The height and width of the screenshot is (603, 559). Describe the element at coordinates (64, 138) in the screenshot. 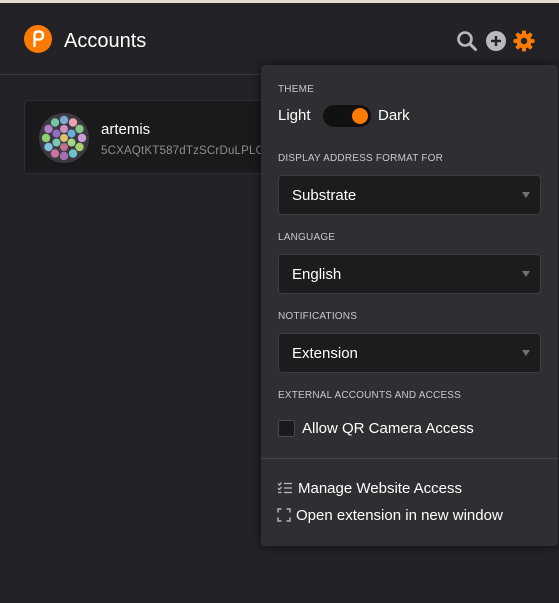

I see `identicon-avatar` at that location.